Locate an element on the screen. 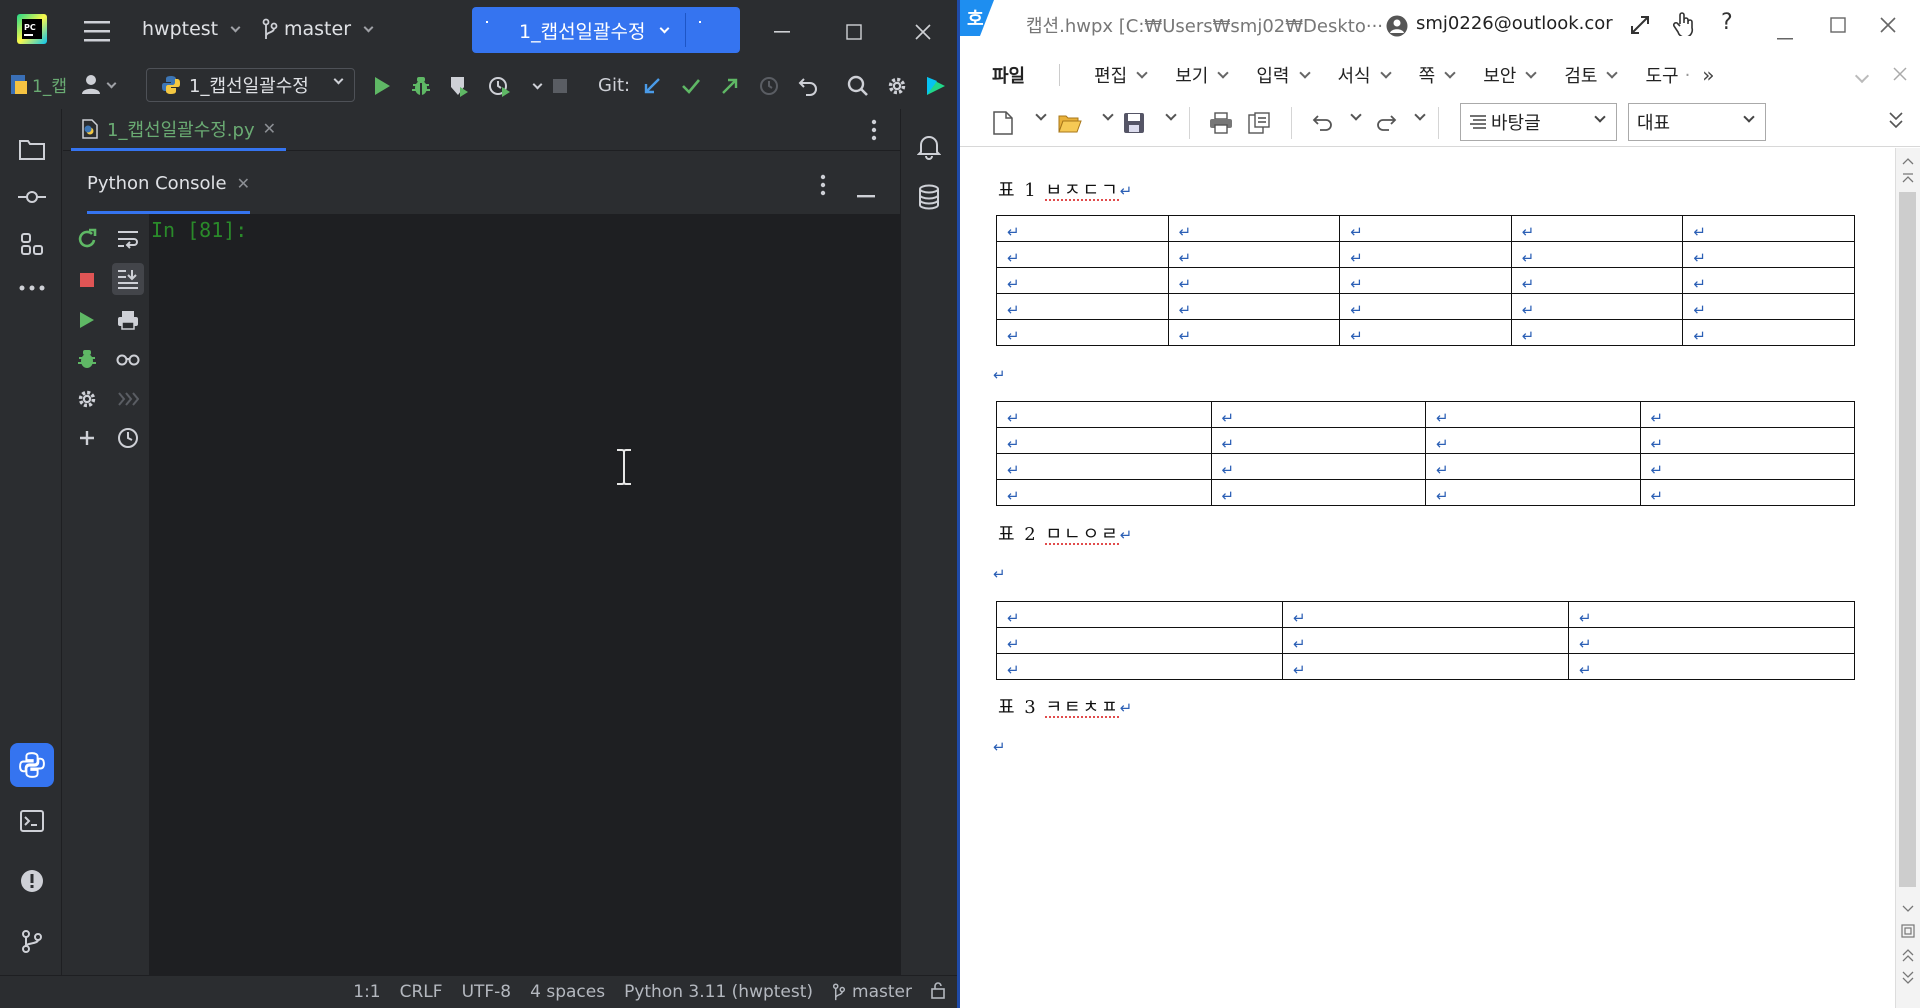 The image size is (1920, 1008). hide-panel-icon is located at coordinates (866, 190).